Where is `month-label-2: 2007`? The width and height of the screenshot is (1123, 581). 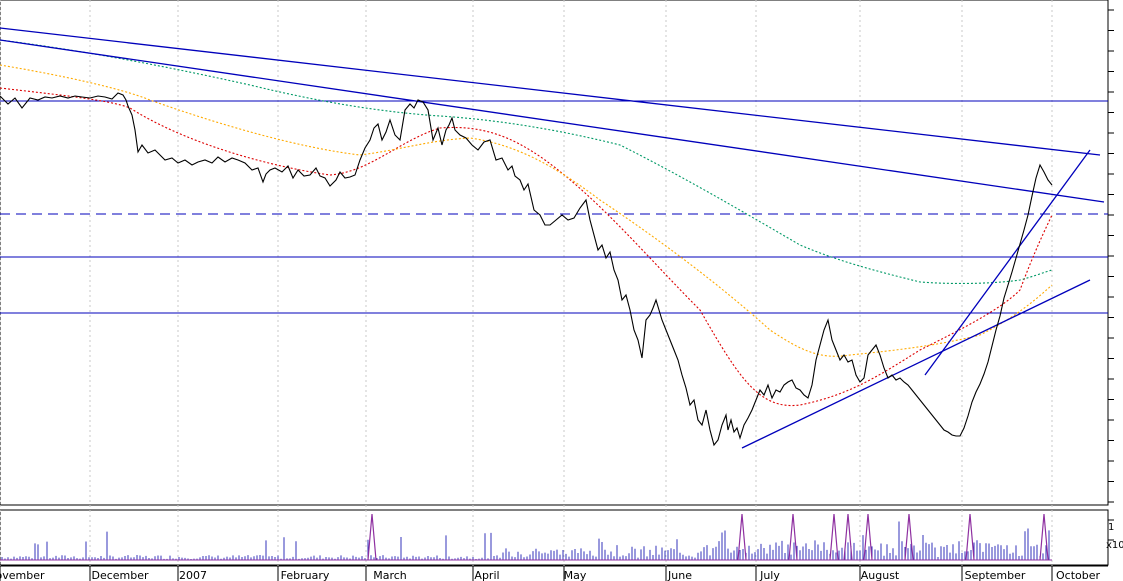 month-label-2: 2007 is located at coordinates (193, 575).